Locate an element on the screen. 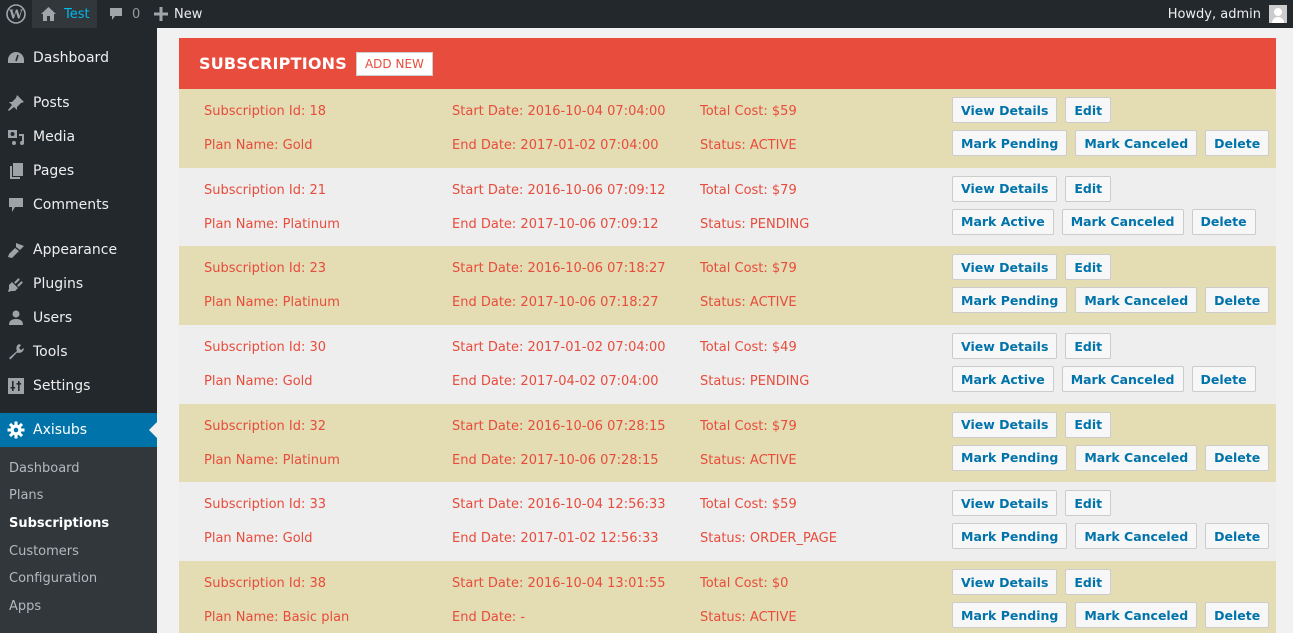 The height and width of the screenshot is (633, 1293). total-cost: Total Cost: $49 is located at coordinates (748, 348).